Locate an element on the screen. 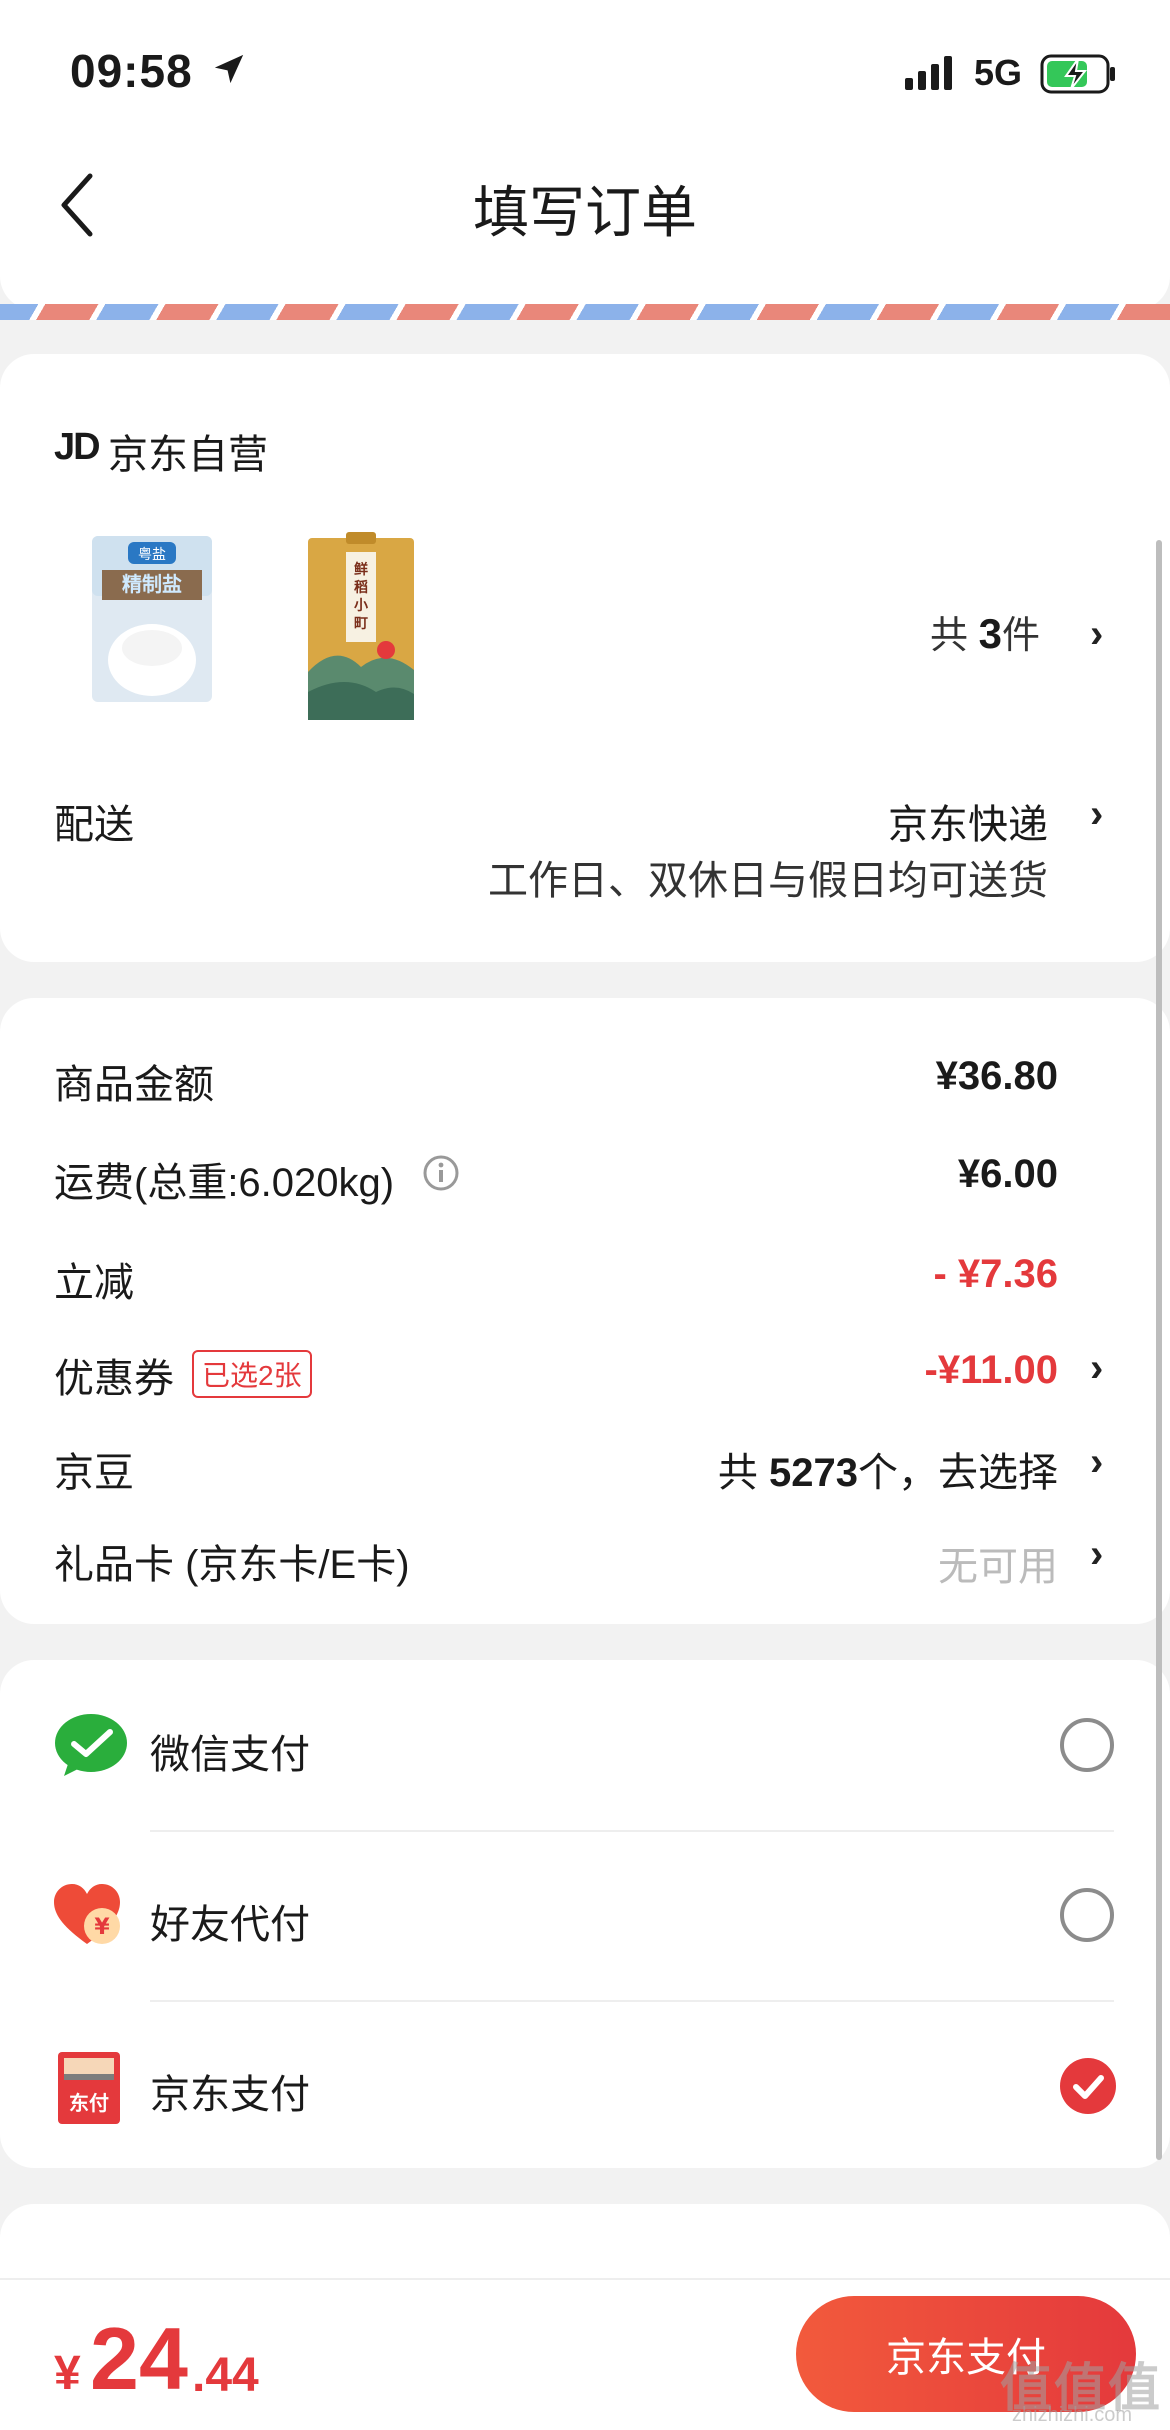  jd-pay-label: 京东支付 is located at coordinates (230, 2091).